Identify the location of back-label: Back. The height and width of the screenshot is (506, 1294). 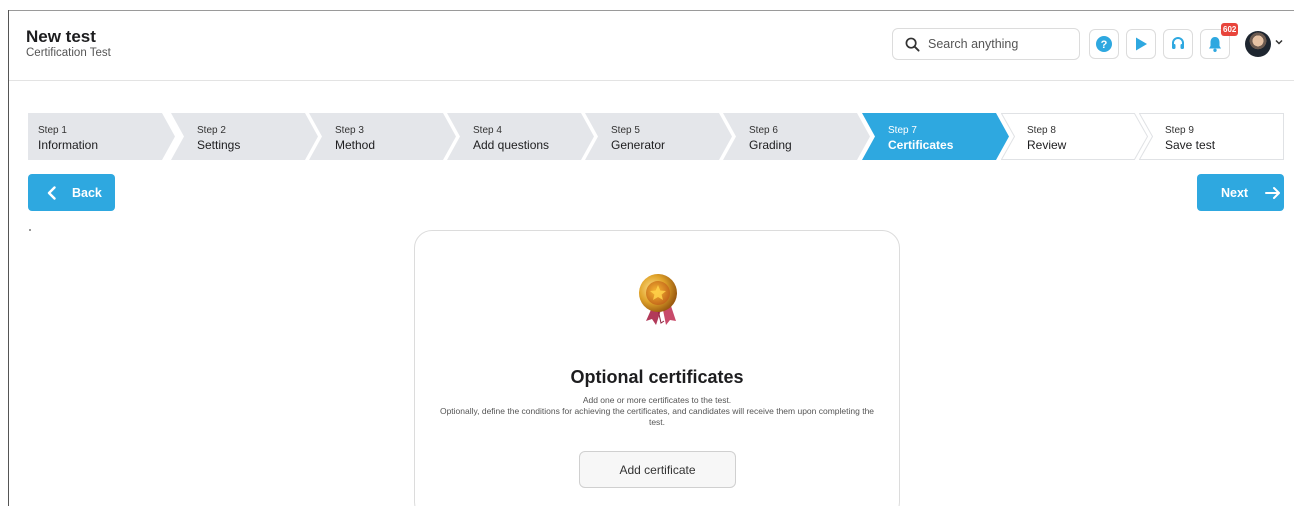
(87, 192).